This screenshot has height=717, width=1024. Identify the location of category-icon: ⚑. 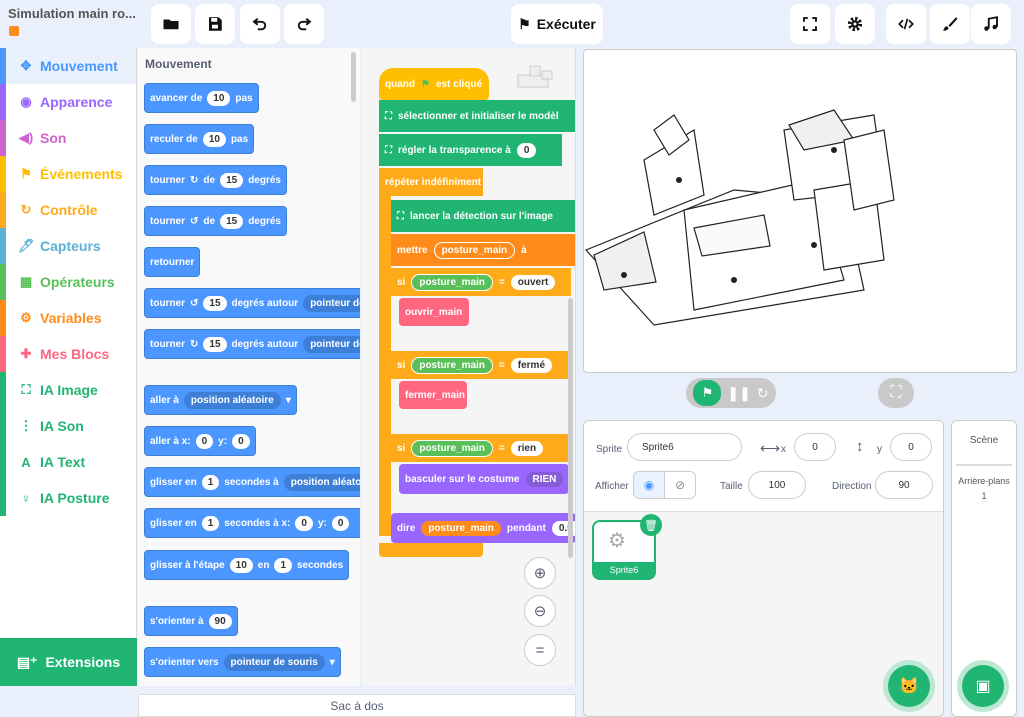
(26, 173).